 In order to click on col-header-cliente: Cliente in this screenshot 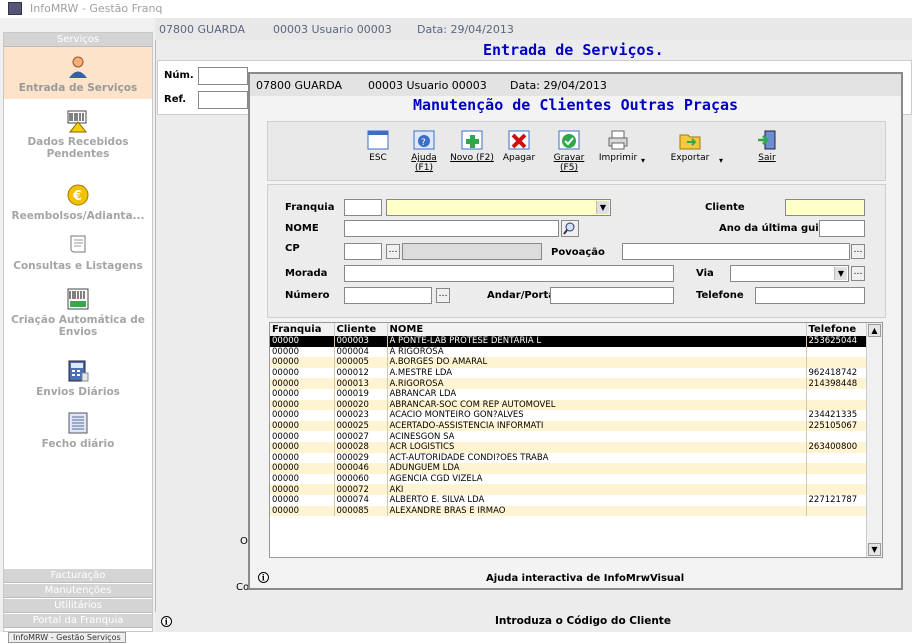, I will do `click(361, 329)`.